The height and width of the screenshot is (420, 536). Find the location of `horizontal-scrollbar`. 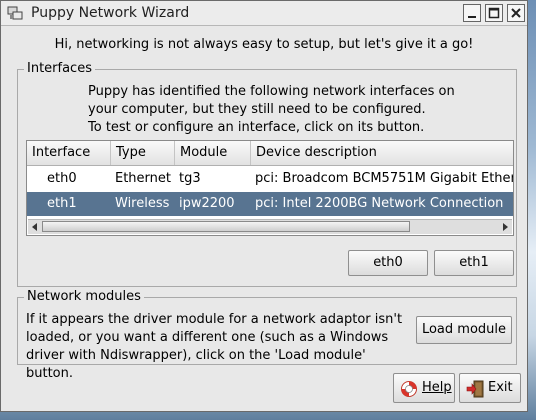

horizontal-scrollbar is located at coordinates (270, 226).